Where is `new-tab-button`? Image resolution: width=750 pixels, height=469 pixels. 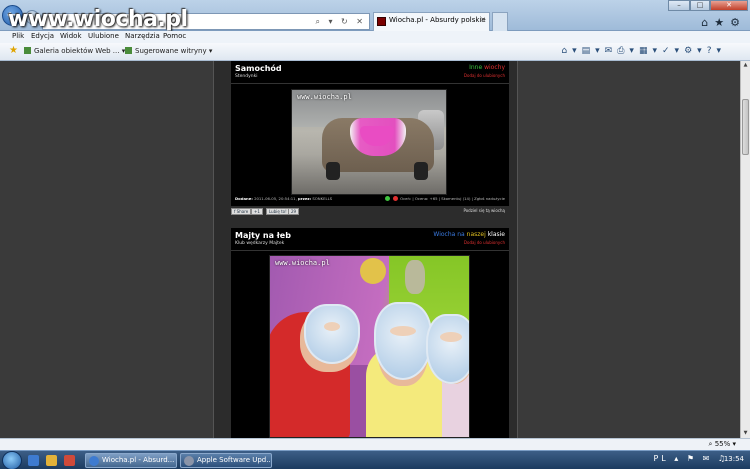 new-tab-button is located at coordinates (500, 21).